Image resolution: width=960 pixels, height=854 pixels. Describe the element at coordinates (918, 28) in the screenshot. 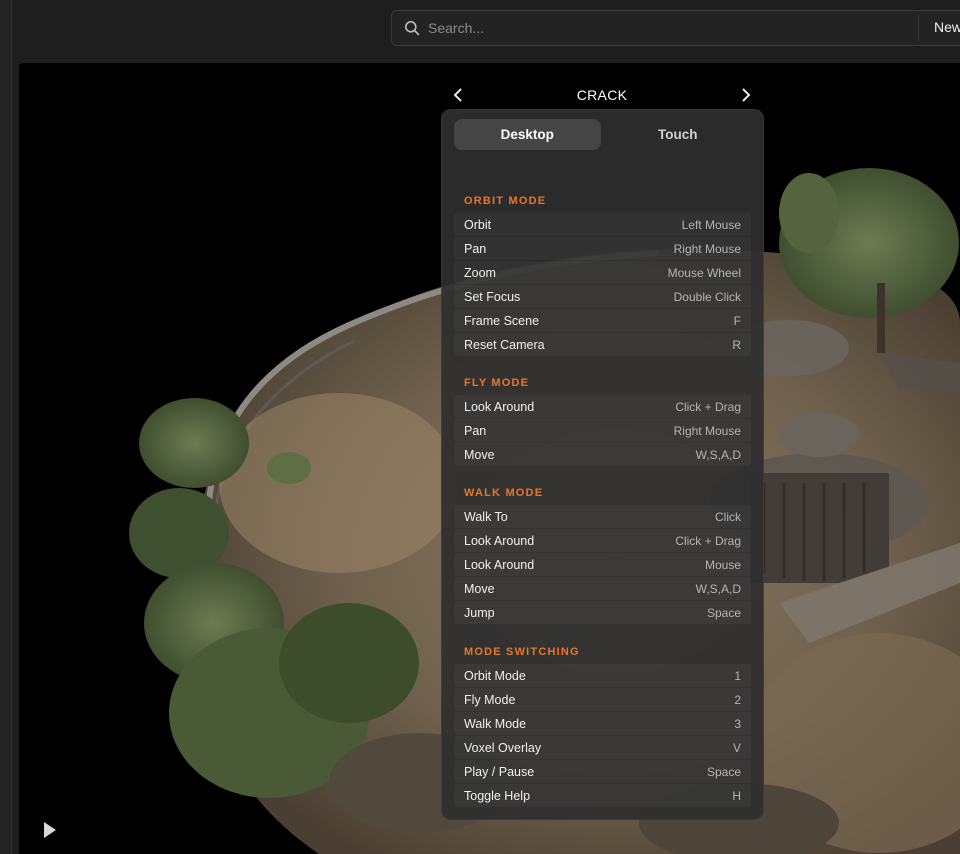

I see `search-divider` at that location.